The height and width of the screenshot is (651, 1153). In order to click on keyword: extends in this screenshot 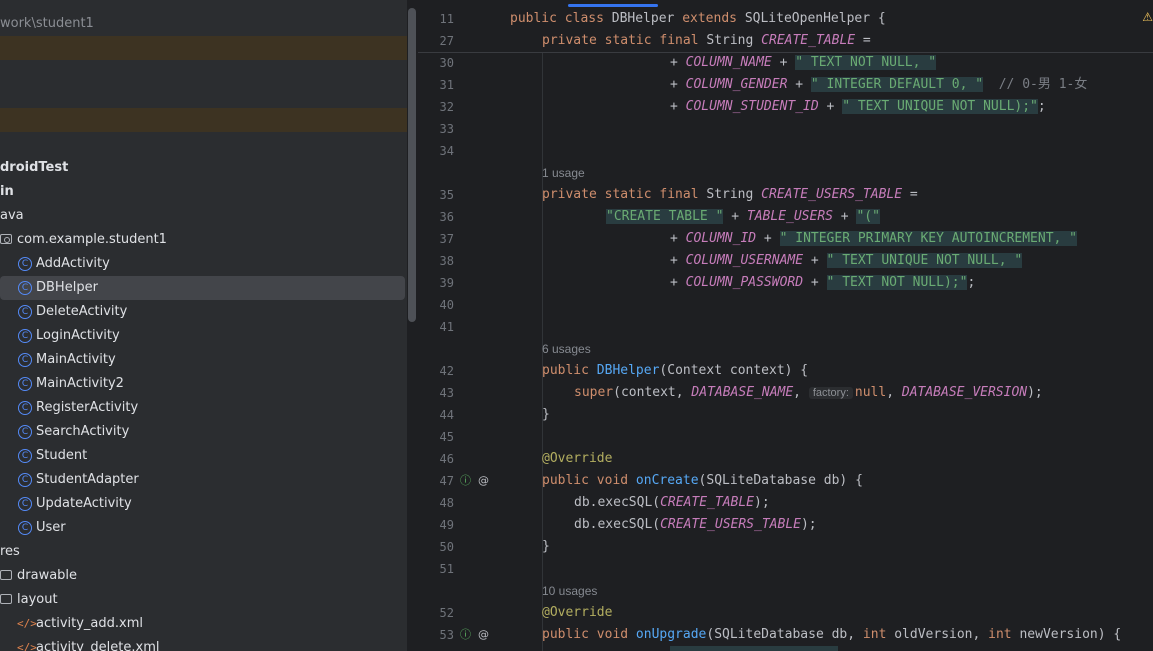, I will do `click(713, 18)`.